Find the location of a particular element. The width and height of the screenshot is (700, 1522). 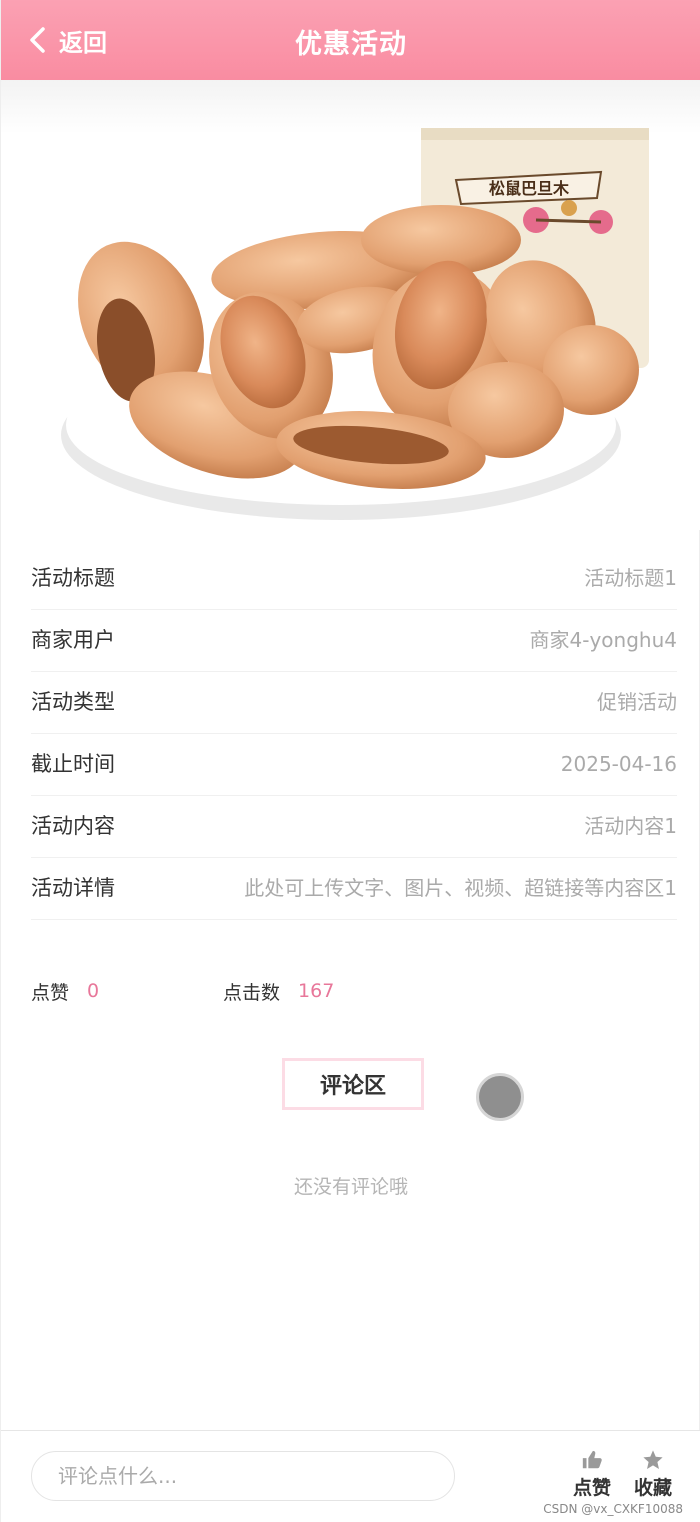

info-value: 2025-04-16 is located at coordinates (618, 764).